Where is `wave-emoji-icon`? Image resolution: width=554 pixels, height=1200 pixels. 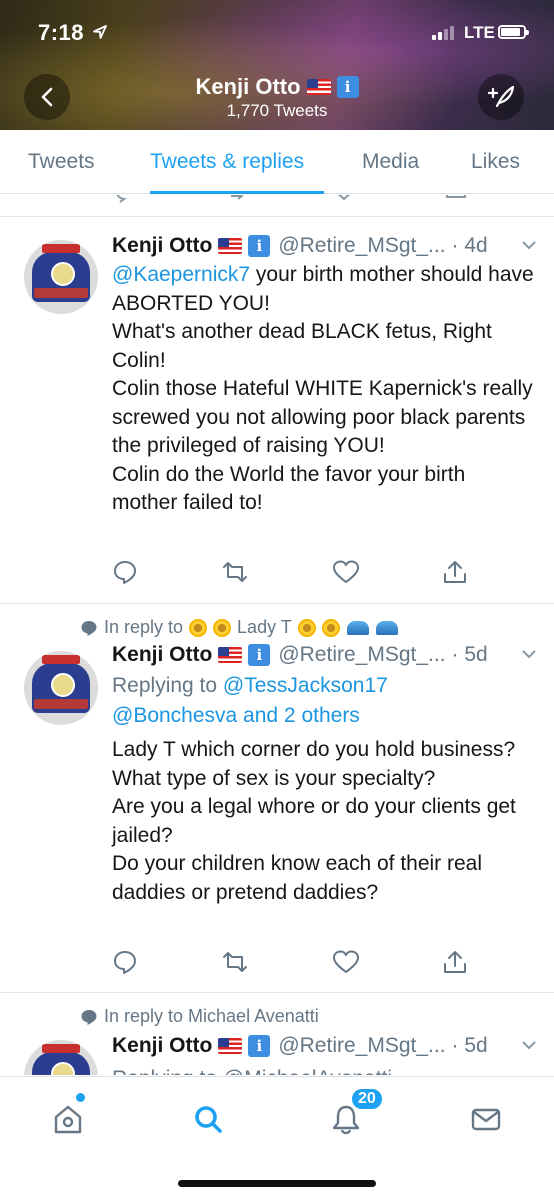 wave-emoji-icon is located at coordinates (357, 627).